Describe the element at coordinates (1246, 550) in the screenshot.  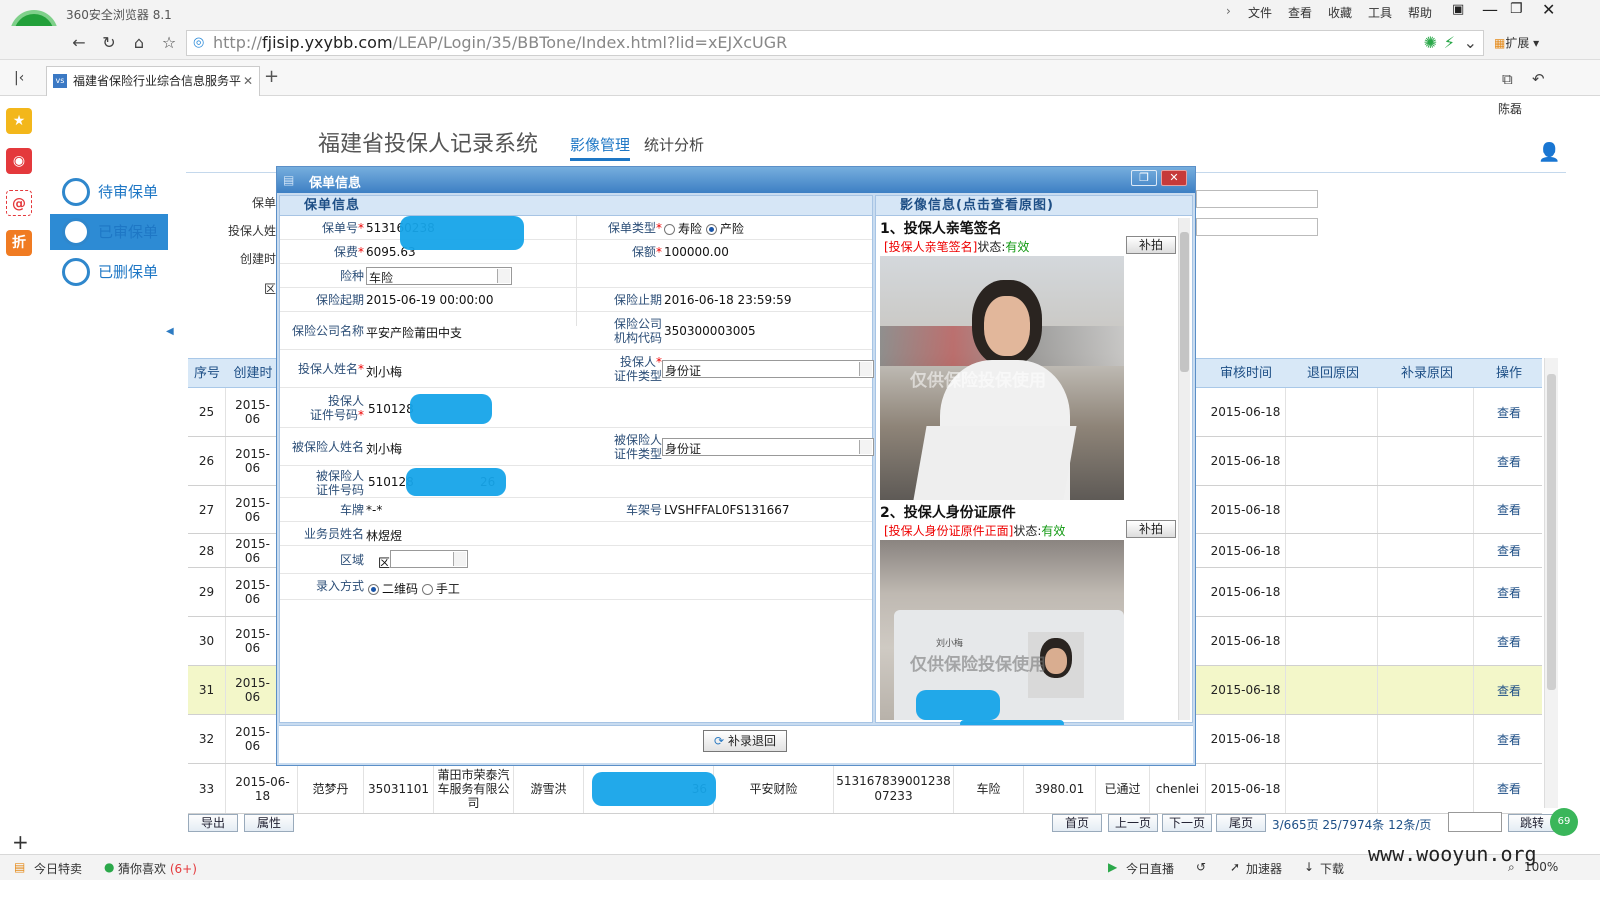
I see `cell-review: 2015-06-18` at that location.